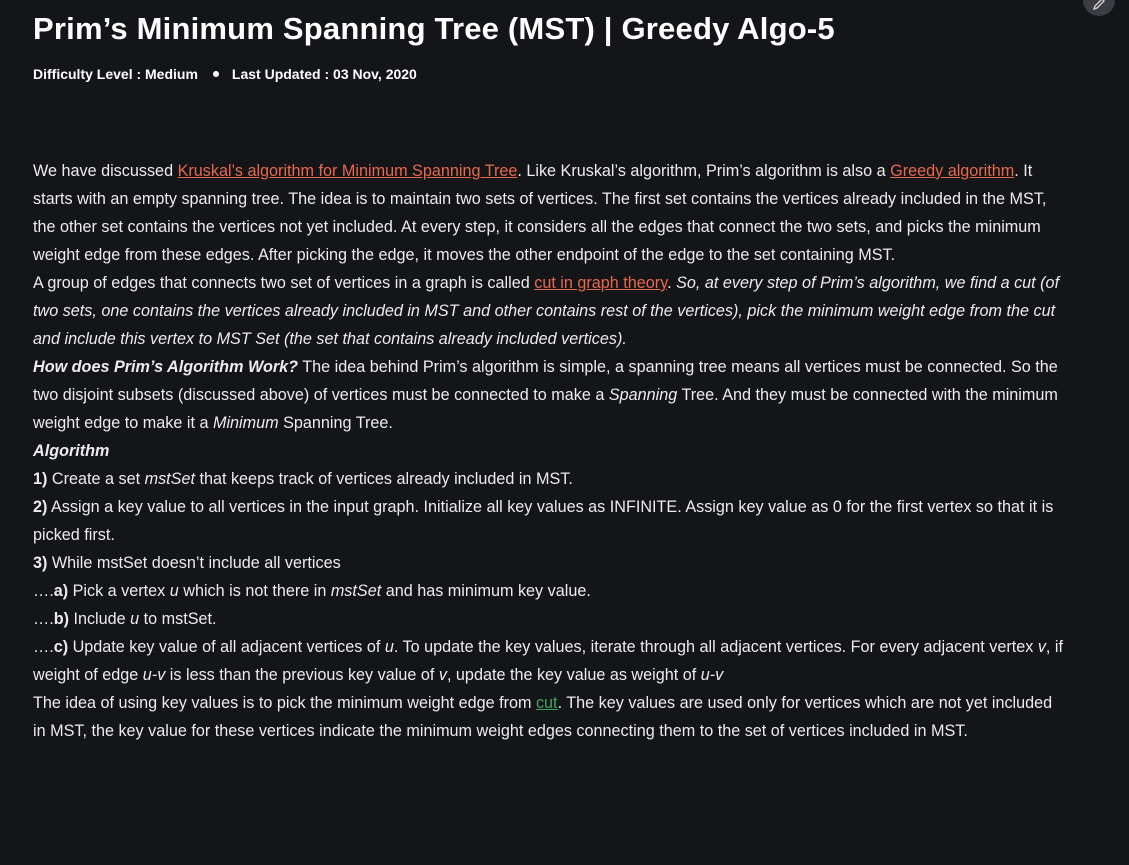 The width and height of the screenshot is (1129, 865). What do you see at coordinates (1098, 5) in the screenshot?
I see `pencil-icon` at bounding box center [1098, 5].